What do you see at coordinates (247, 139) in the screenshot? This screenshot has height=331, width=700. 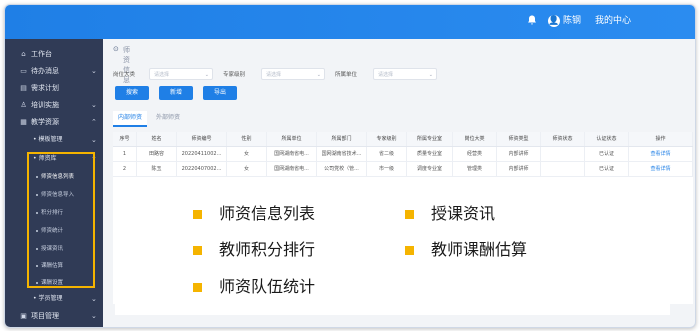 I see `column-header: 性别` at bounding box center [247, 139].